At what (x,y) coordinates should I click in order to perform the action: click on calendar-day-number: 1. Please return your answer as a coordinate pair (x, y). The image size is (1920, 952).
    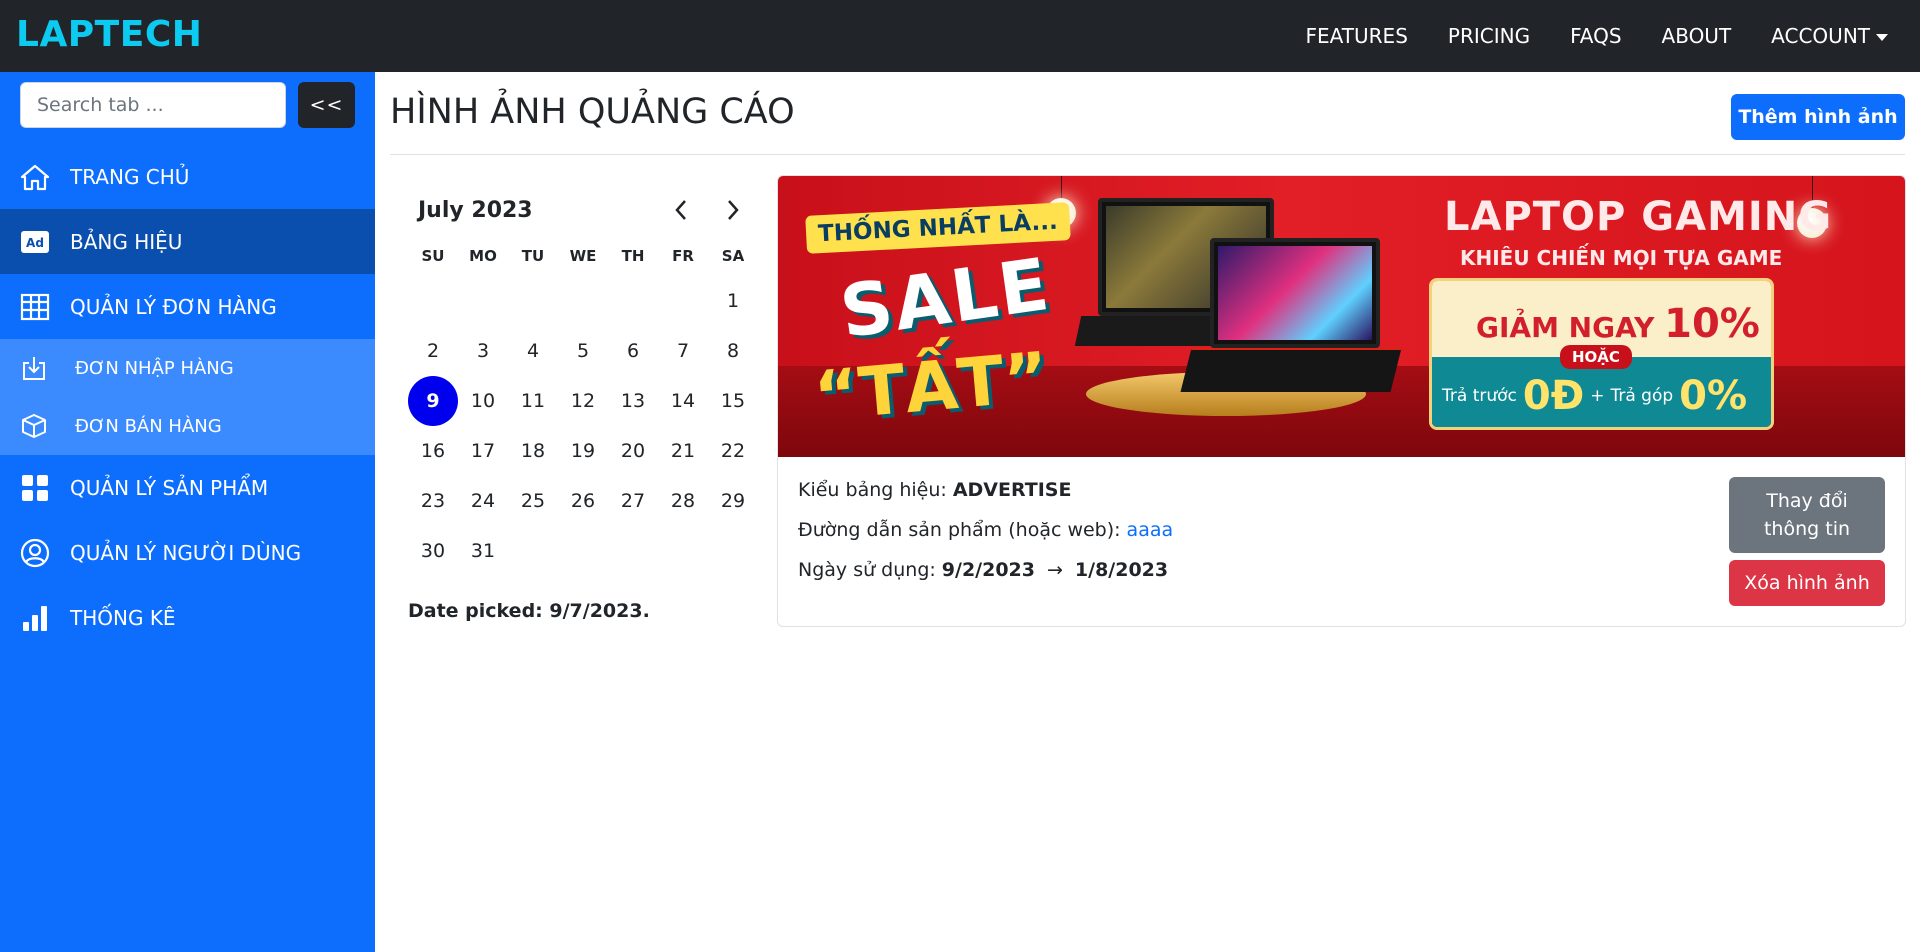
    Looking at the image, I should click on (733, 301).